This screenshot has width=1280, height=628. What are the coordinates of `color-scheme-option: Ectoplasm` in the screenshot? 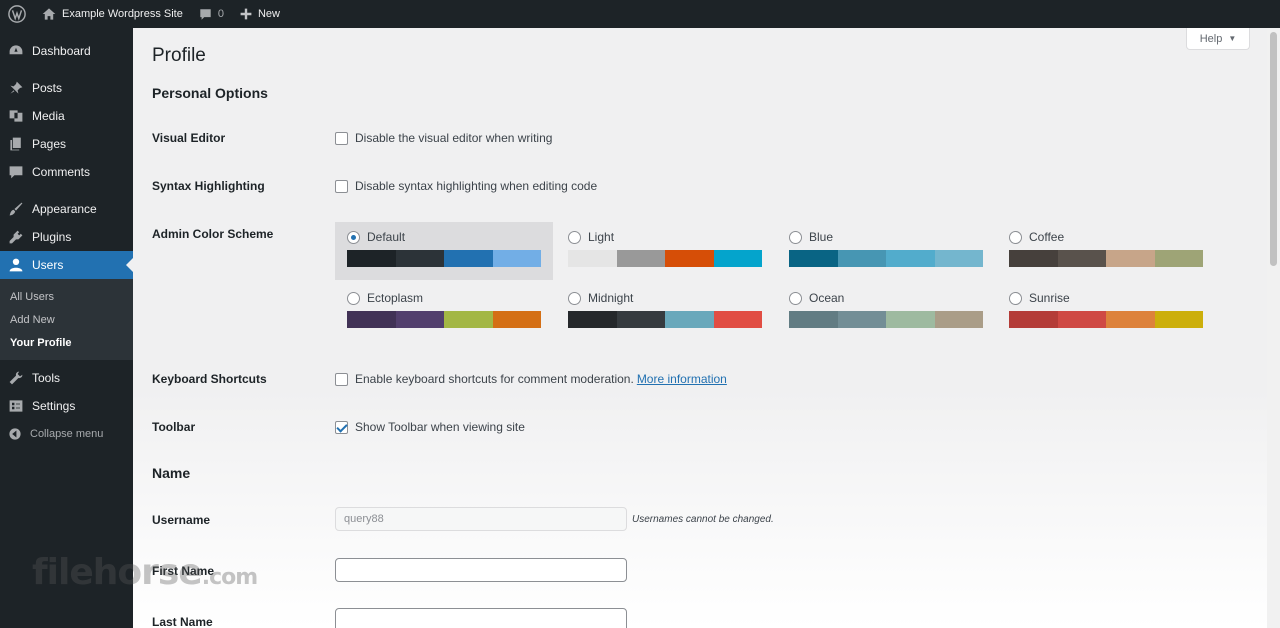 It's located at (444, 312).